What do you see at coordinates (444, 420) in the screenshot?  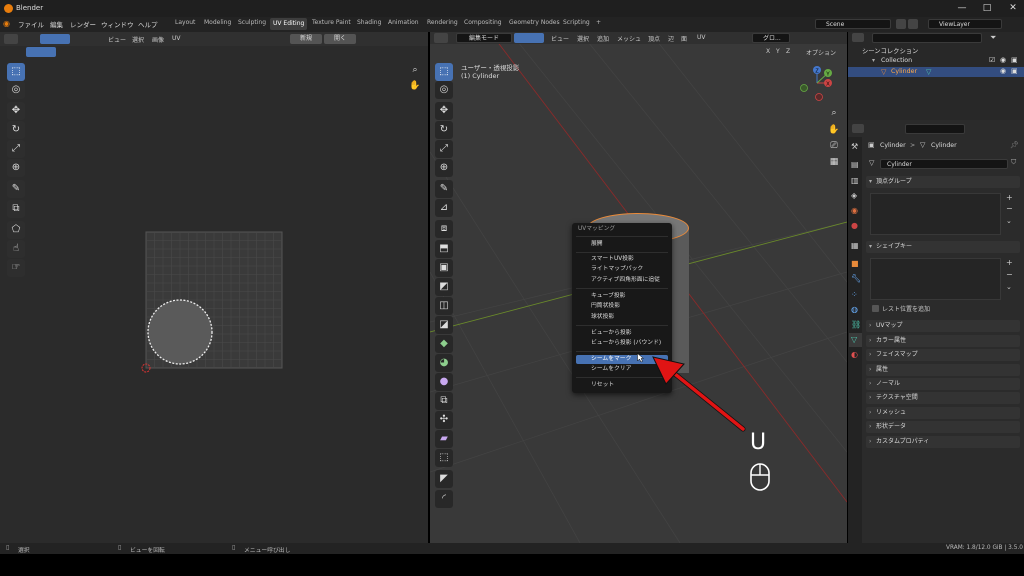 I see `vp-shrink-tool-icon: ✣` at bounding box center [444, 420].